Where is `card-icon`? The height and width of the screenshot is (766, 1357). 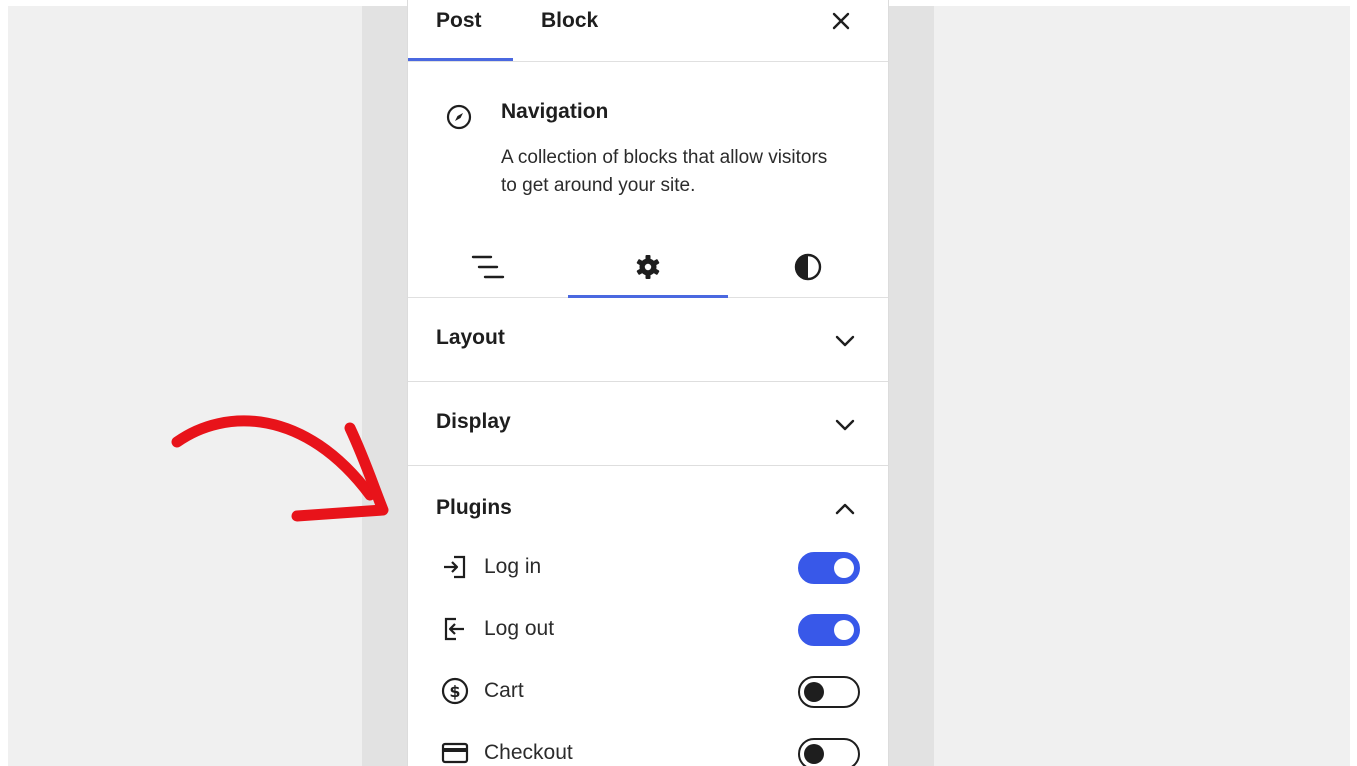 card-icon is located at coordinates (455, 753).